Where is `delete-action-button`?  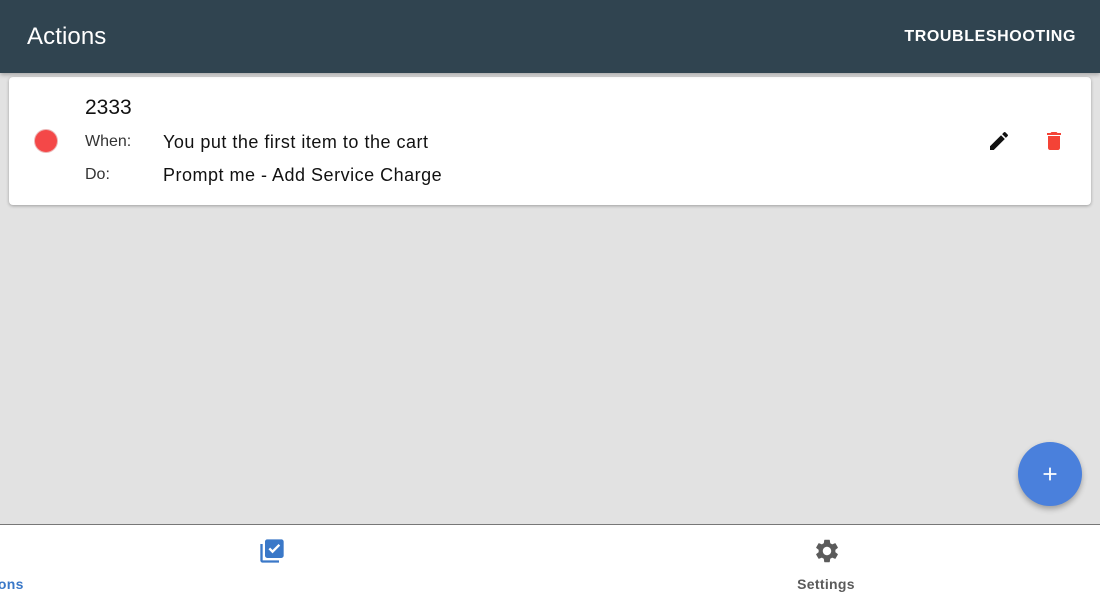
delete-action-button is located at coordinates (1054, 141).